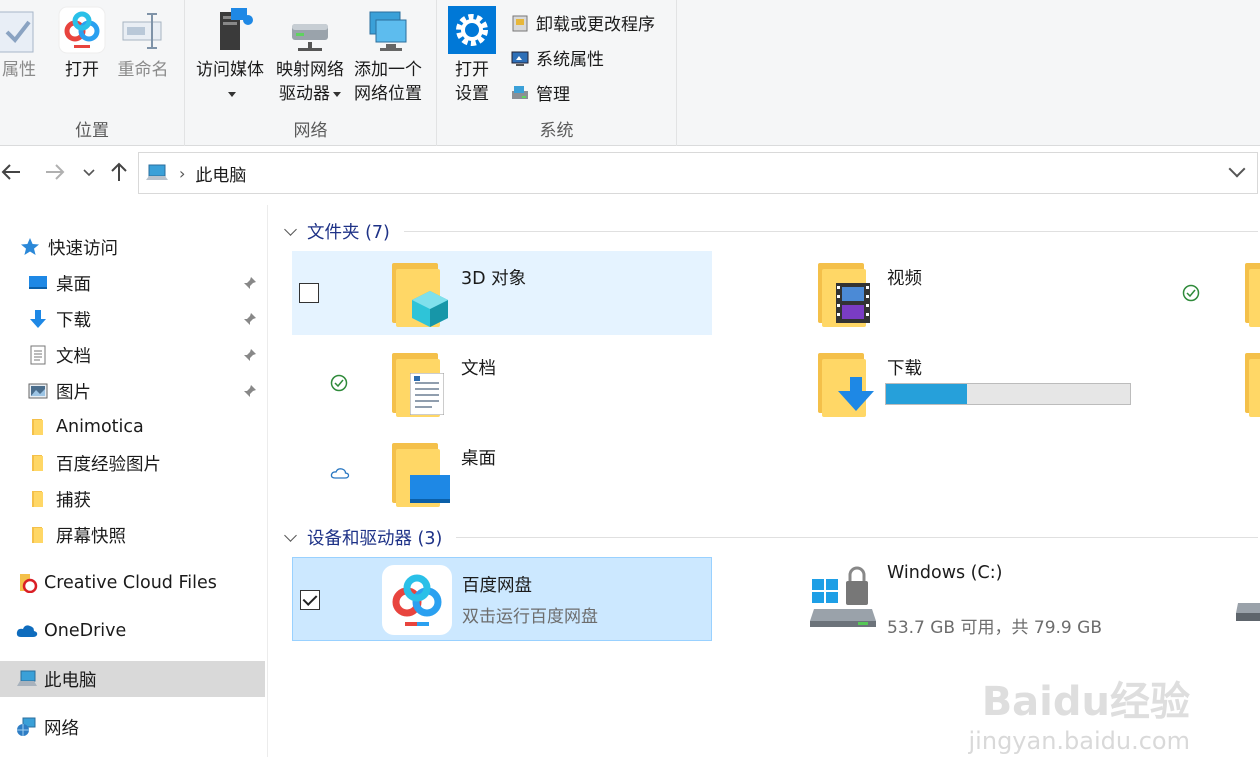 This screenshot has height=757, width=1260. I want to click on gear-icon, so click(472, 30).